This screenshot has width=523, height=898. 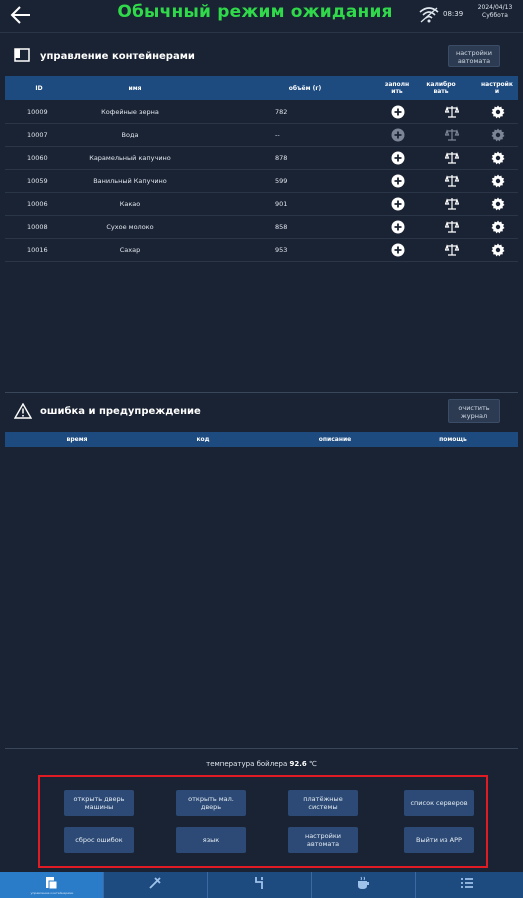 I want to click on row-volume: 901, so click(x=281, y=204).